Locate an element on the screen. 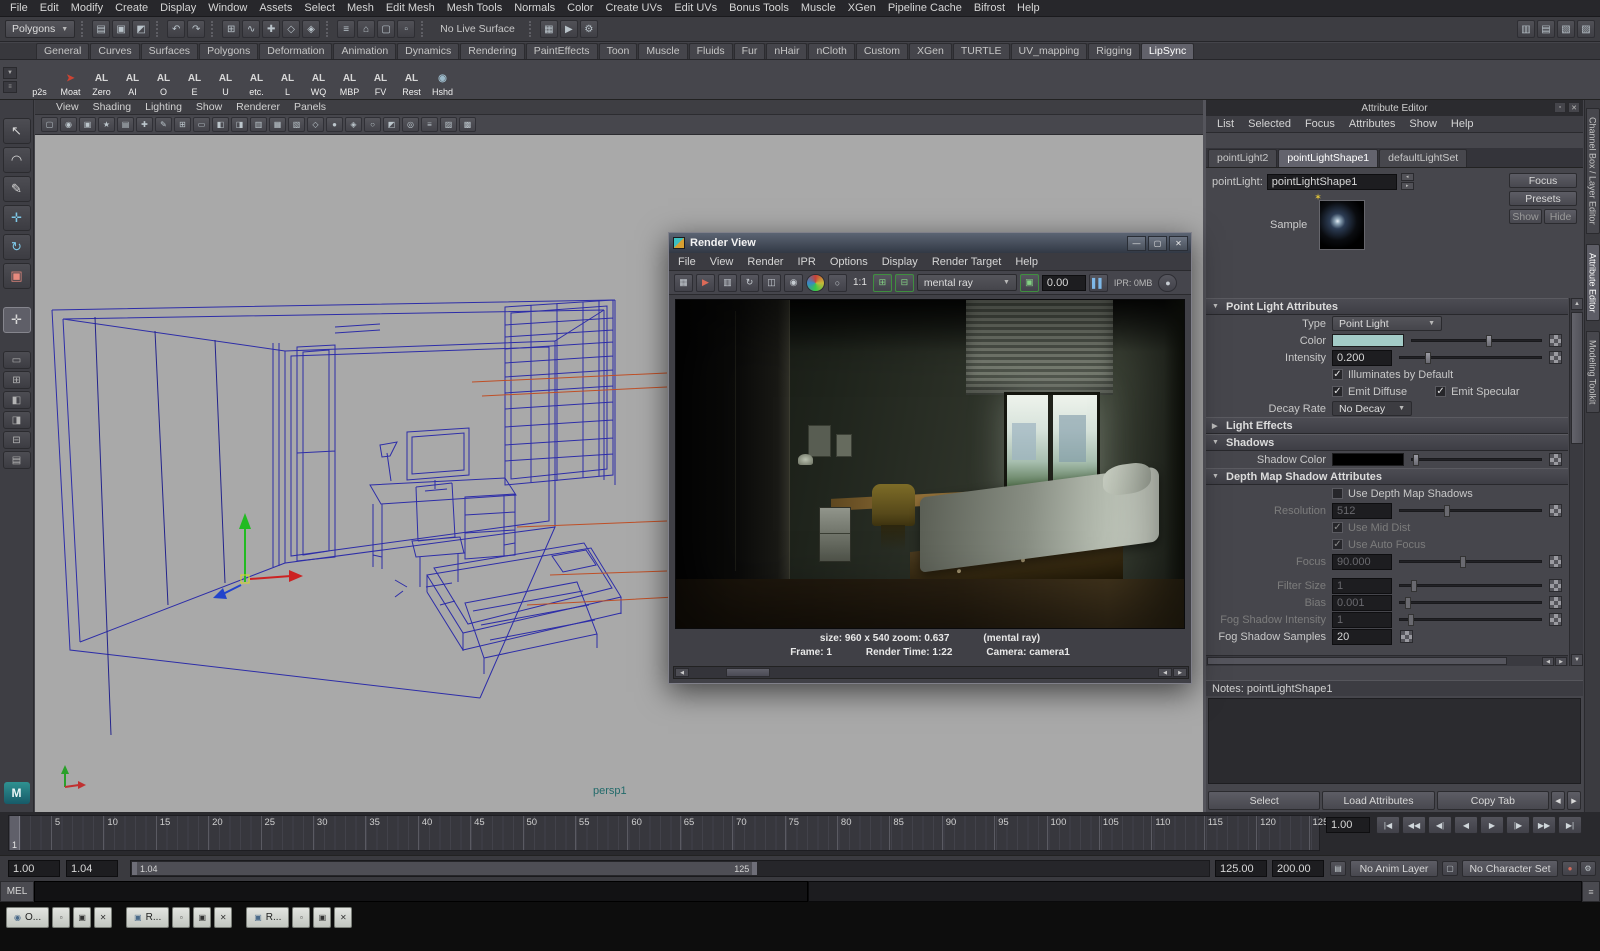 This screenshot has height=951, width=1600. play-forward-button: ▶ is located at coordinates (1492, 825).